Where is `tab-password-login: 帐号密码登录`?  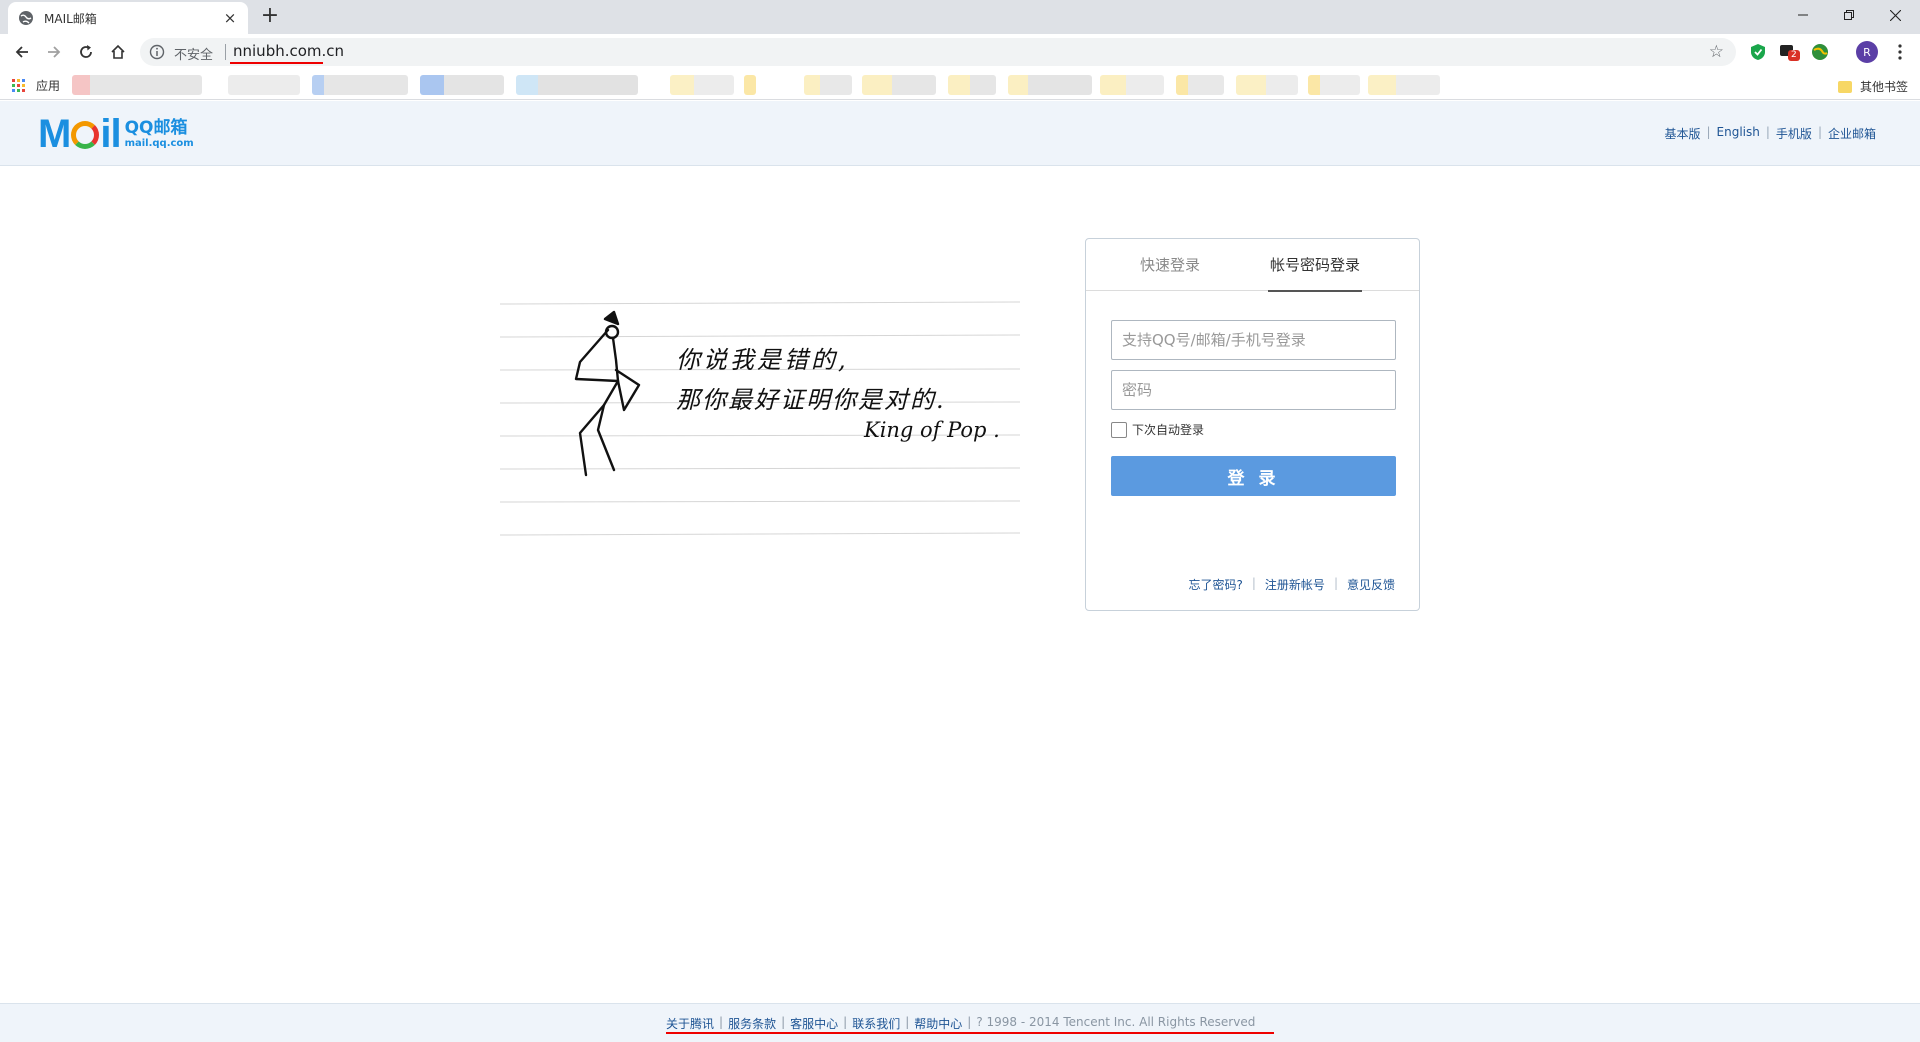
tab-password-login: 帐号密码登录 is located at coordinates (1315, 265).